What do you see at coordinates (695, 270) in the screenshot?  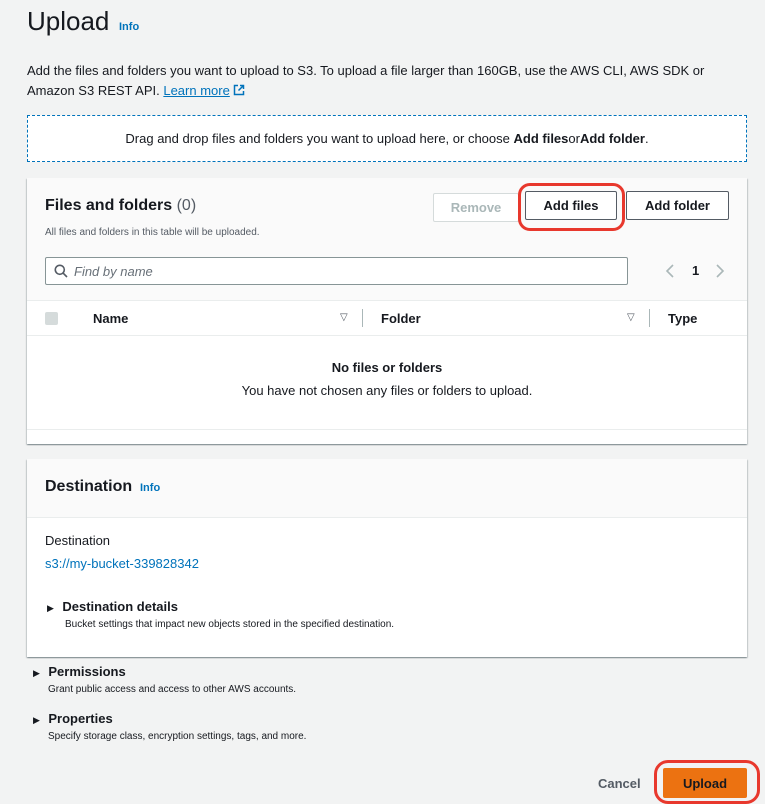 I see `page-number: 1` at bounding box center [695, 270].